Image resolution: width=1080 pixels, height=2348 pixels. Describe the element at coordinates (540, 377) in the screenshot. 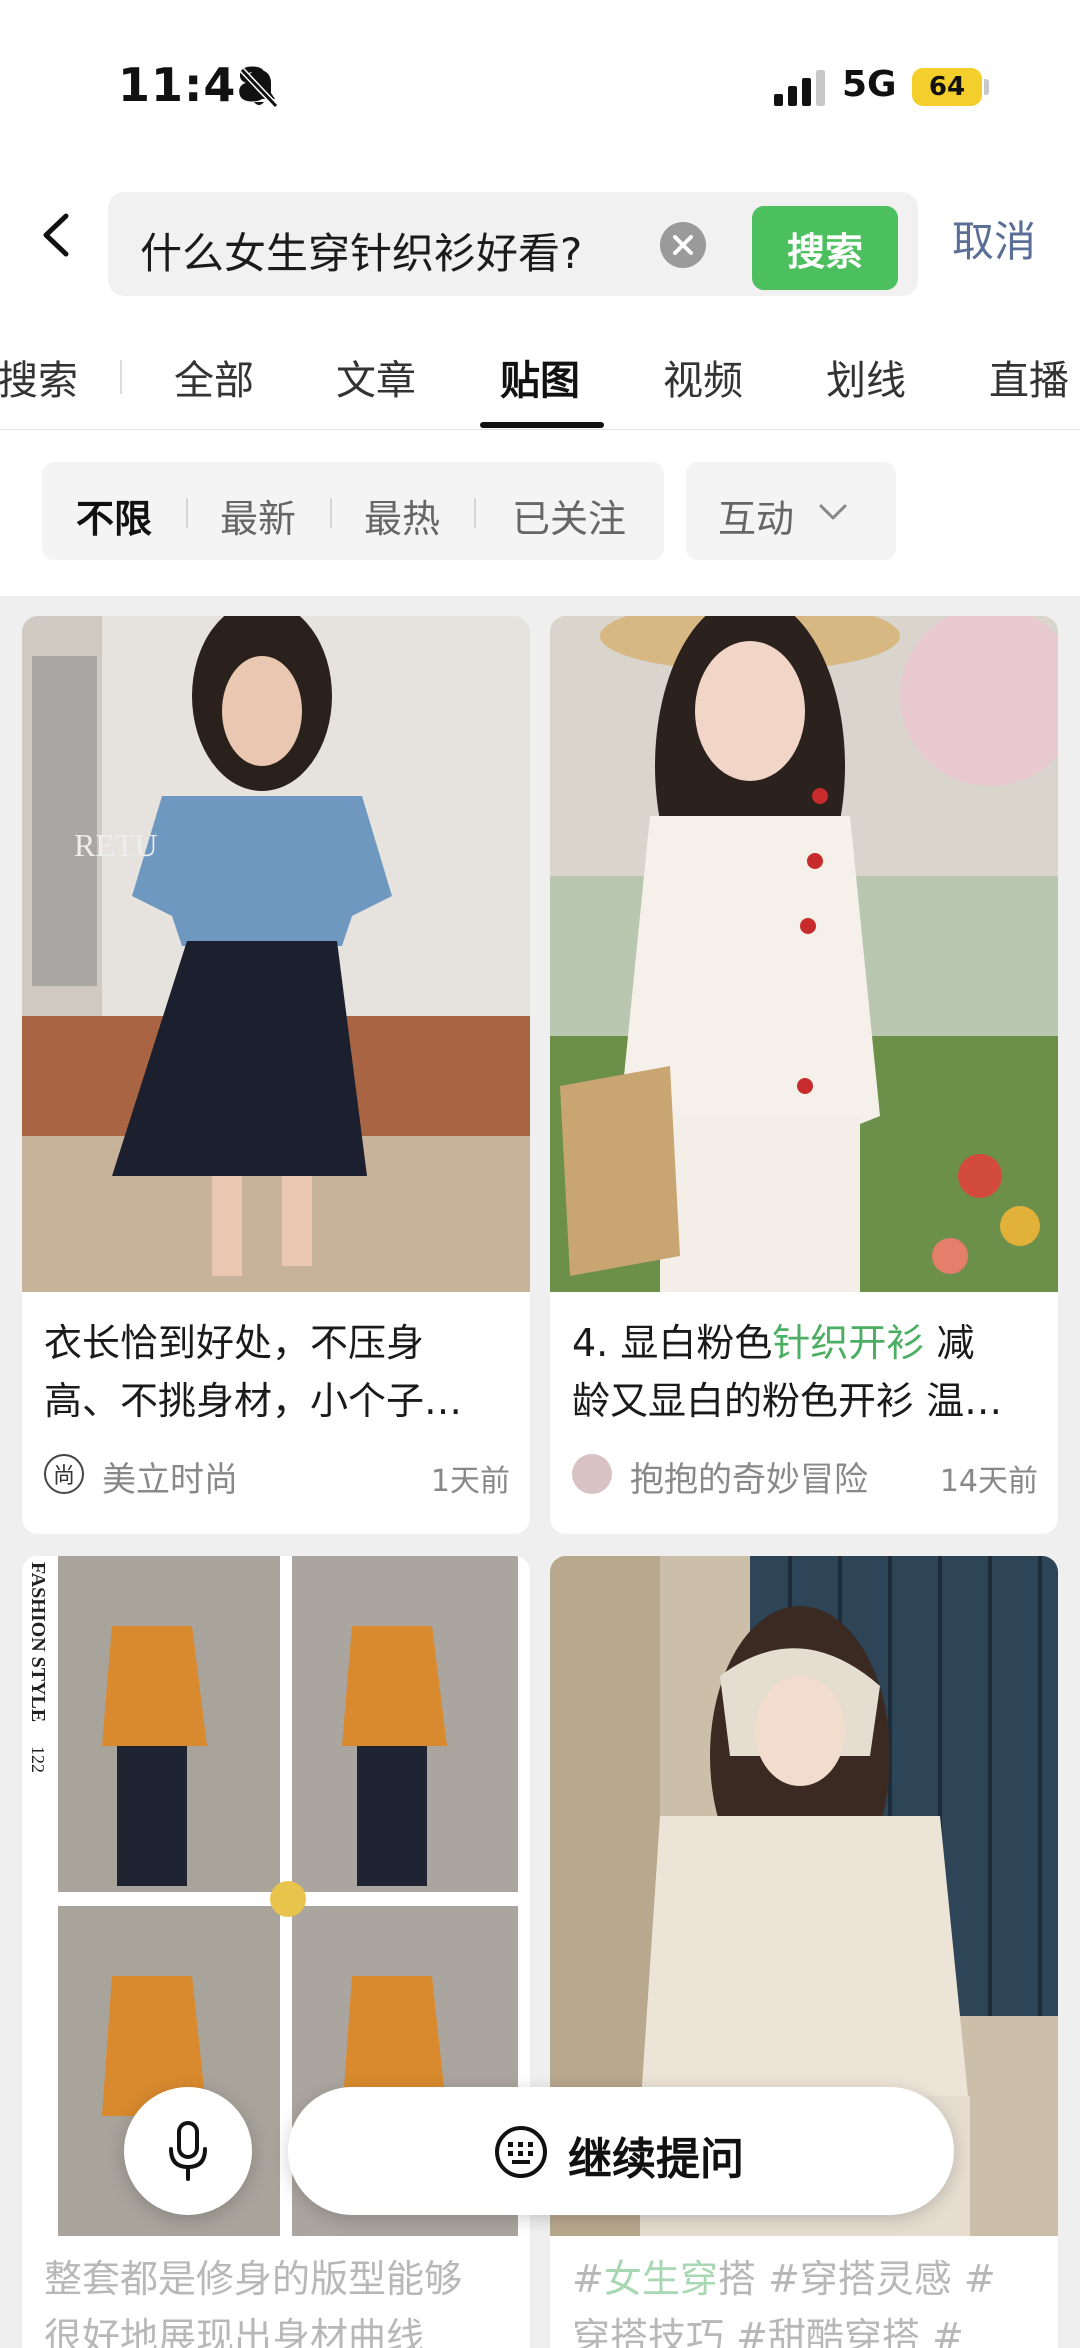

I see `tab-images: 贴图` at that location.